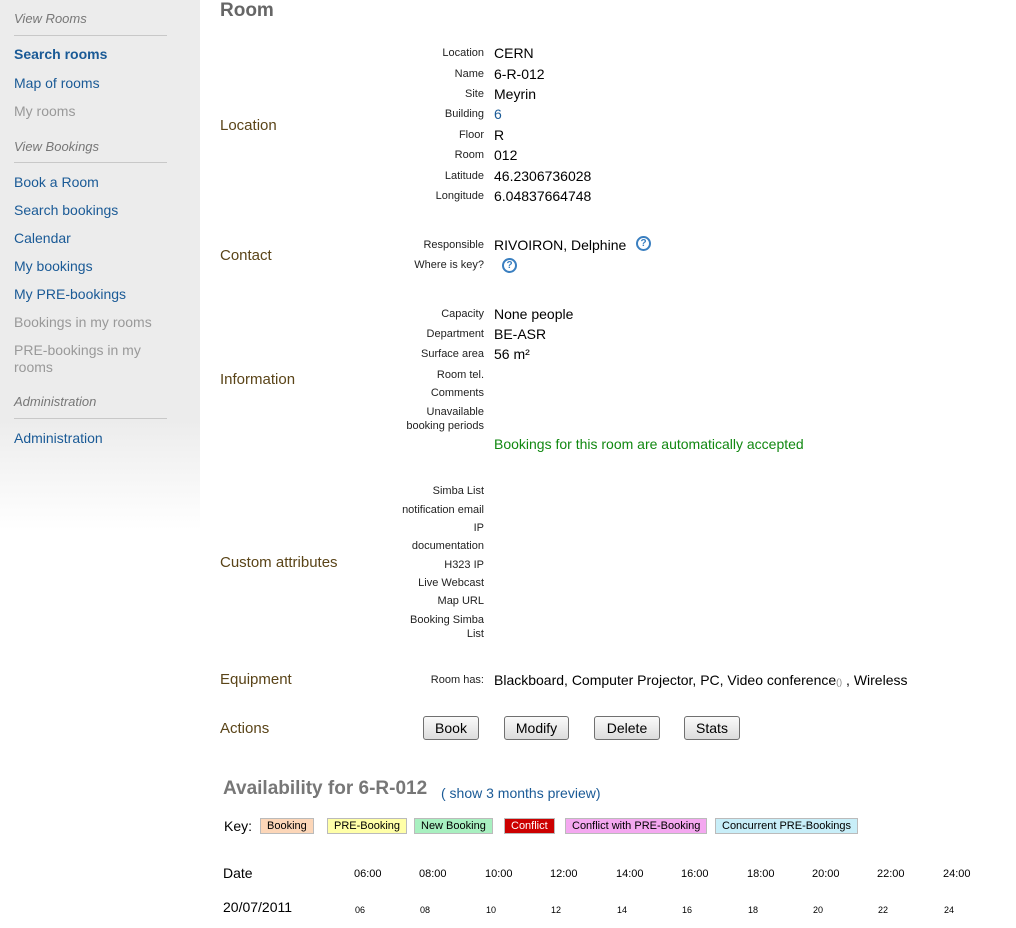 The height and width of the screenshot is (928, 1016). Describe the element at coordinates (459, 196) in the screenshot. I see `field-label-longitude: Longitude` at that location.